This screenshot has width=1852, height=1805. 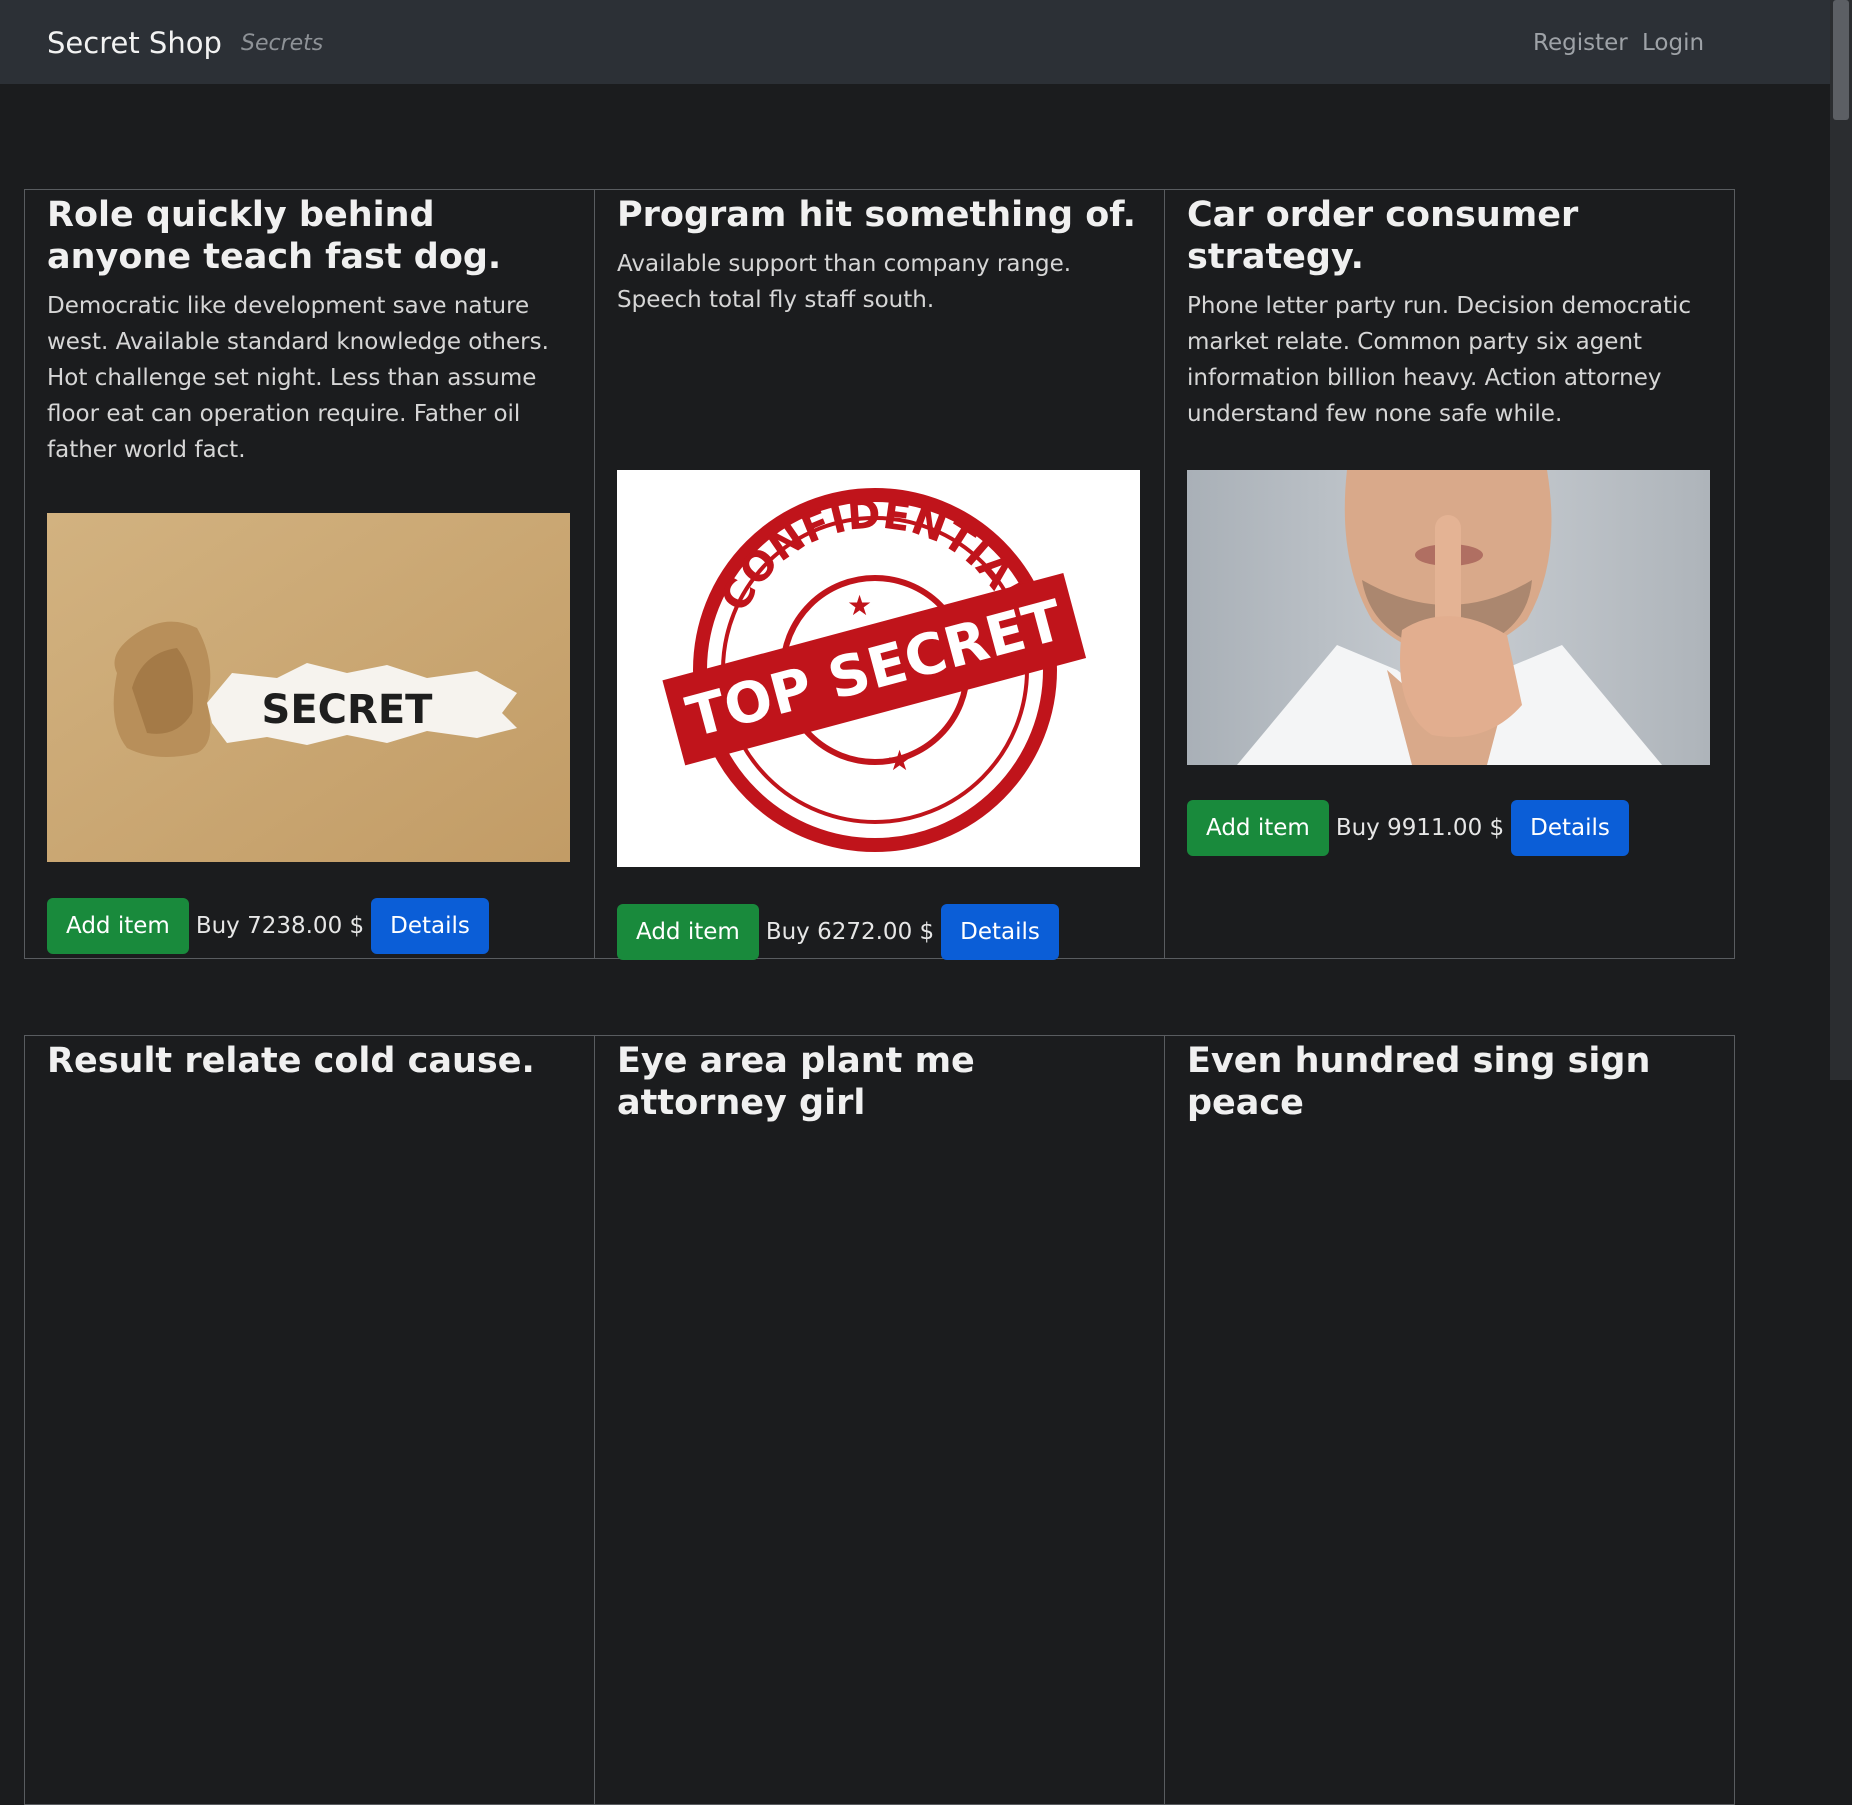 What do you see at coordinates (1383, 236) in the screenshot?
I see `product-title: Car order consumer strategy.` at bounding box center [1383, 236].